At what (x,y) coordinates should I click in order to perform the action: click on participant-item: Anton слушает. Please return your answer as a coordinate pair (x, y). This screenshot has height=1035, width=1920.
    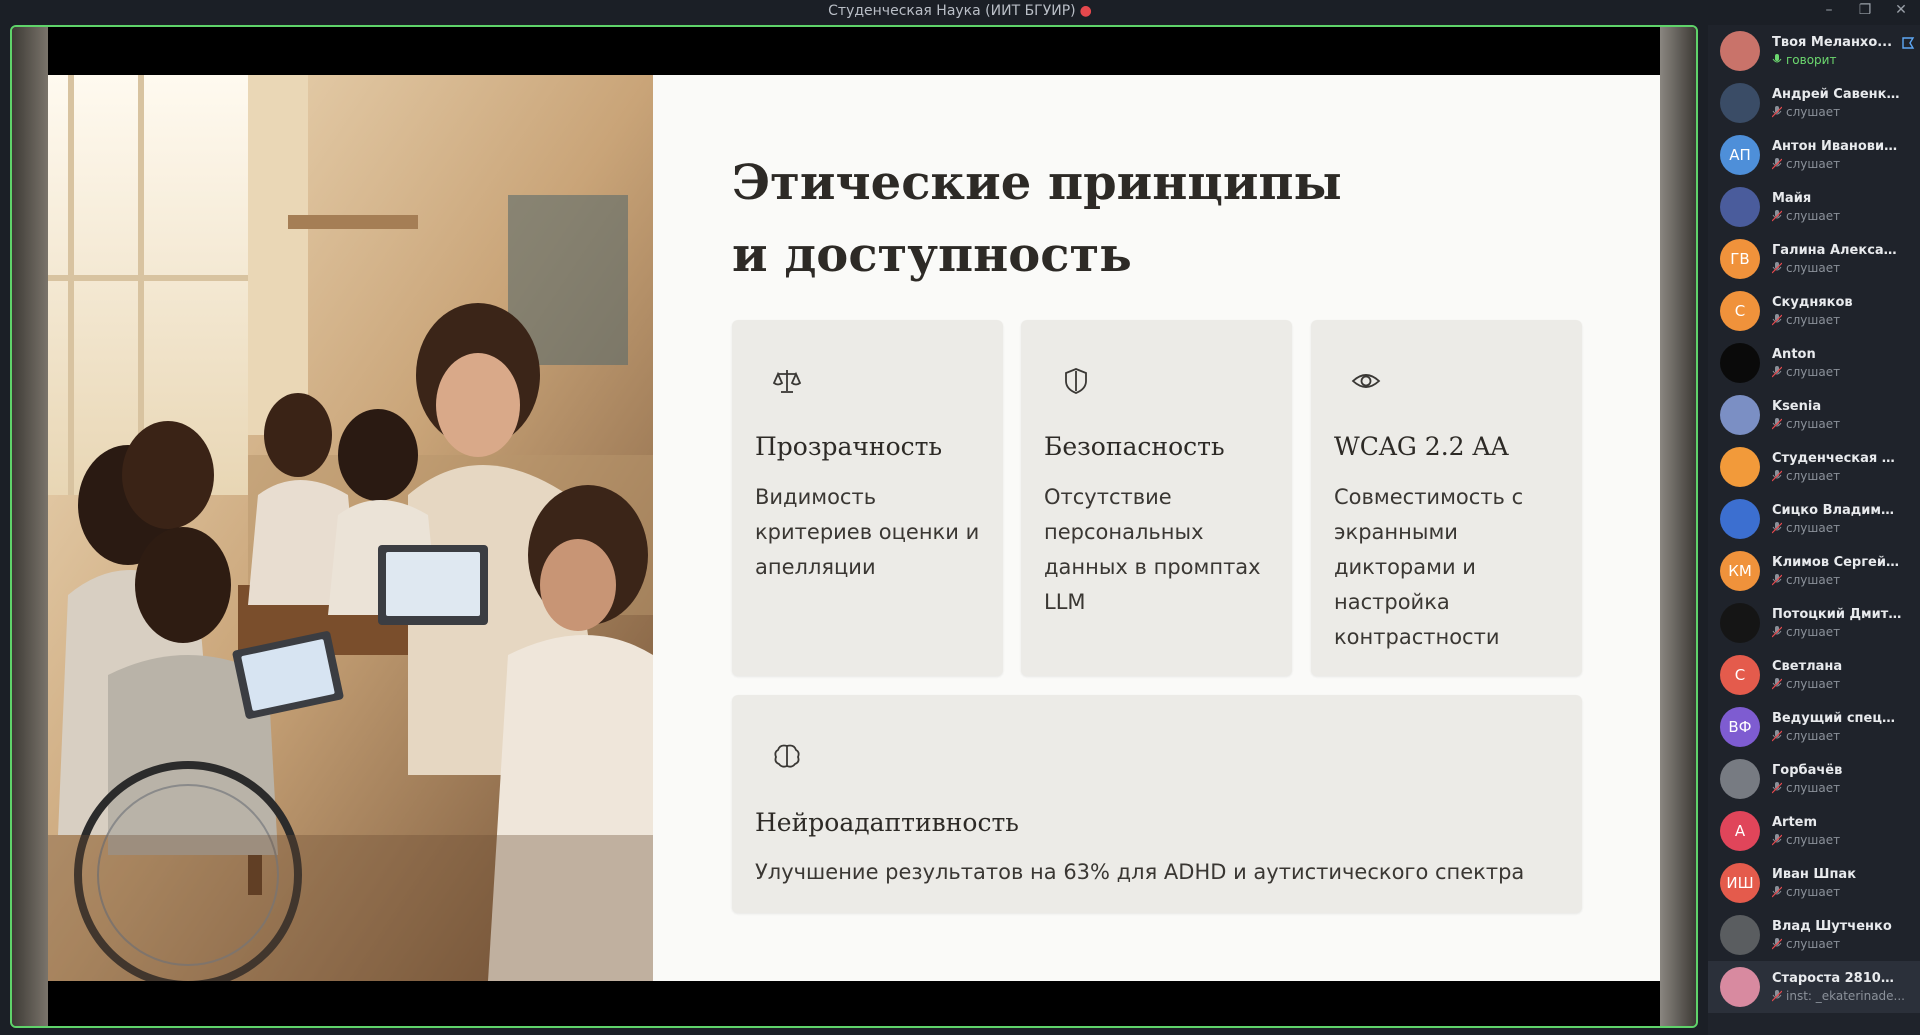
    Looking at the image, I should click on (1814, 363).